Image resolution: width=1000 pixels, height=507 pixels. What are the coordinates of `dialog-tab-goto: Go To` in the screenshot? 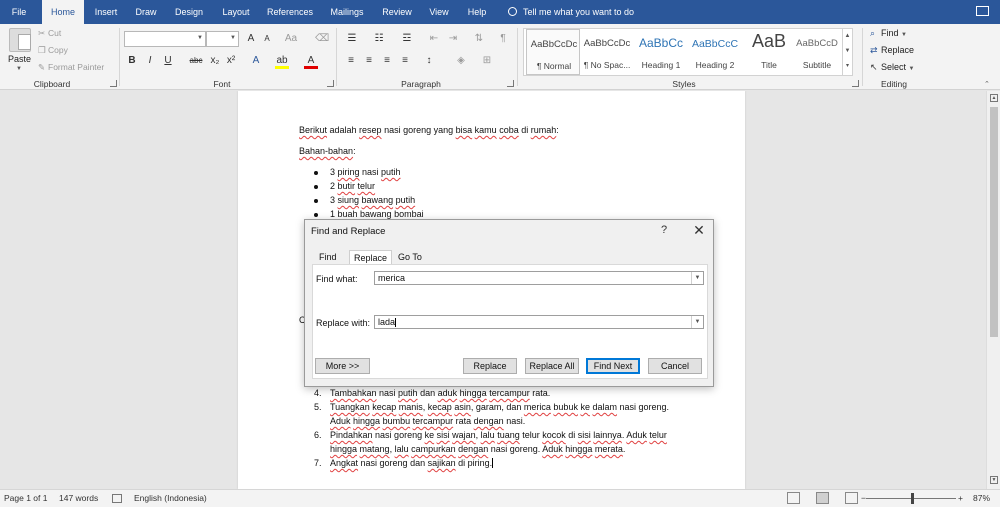 It's located at (410, 257).